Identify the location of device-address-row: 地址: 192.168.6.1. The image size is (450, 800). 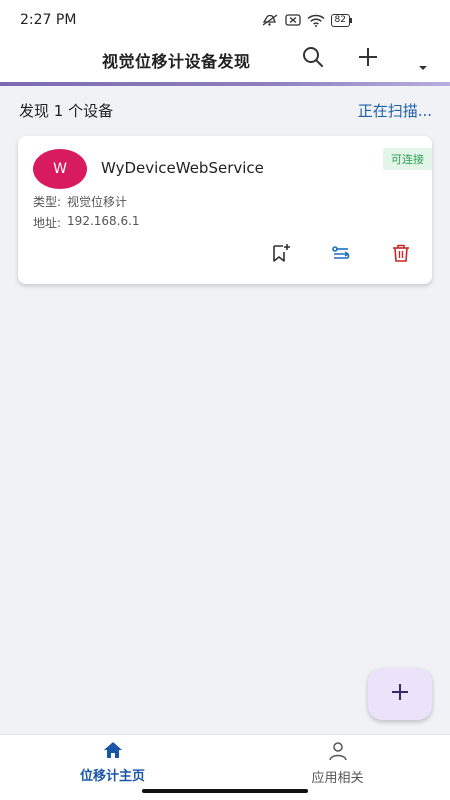
(86, 222).